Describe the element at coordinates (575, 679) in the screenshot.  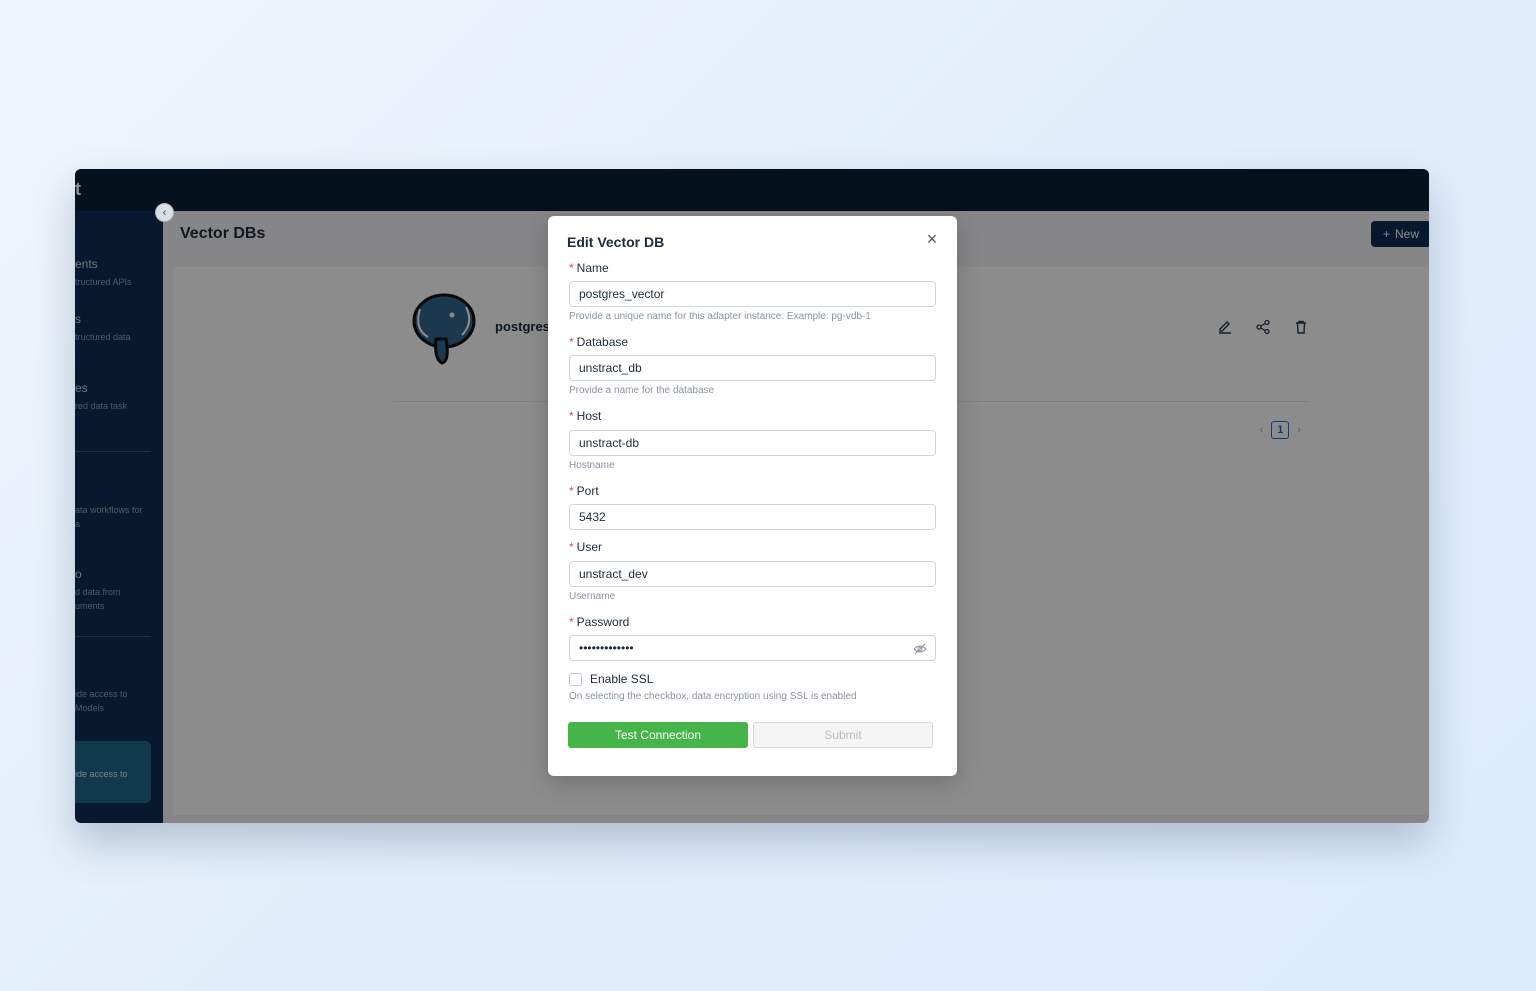
I see `enable-ssl-checkbox` at that location.